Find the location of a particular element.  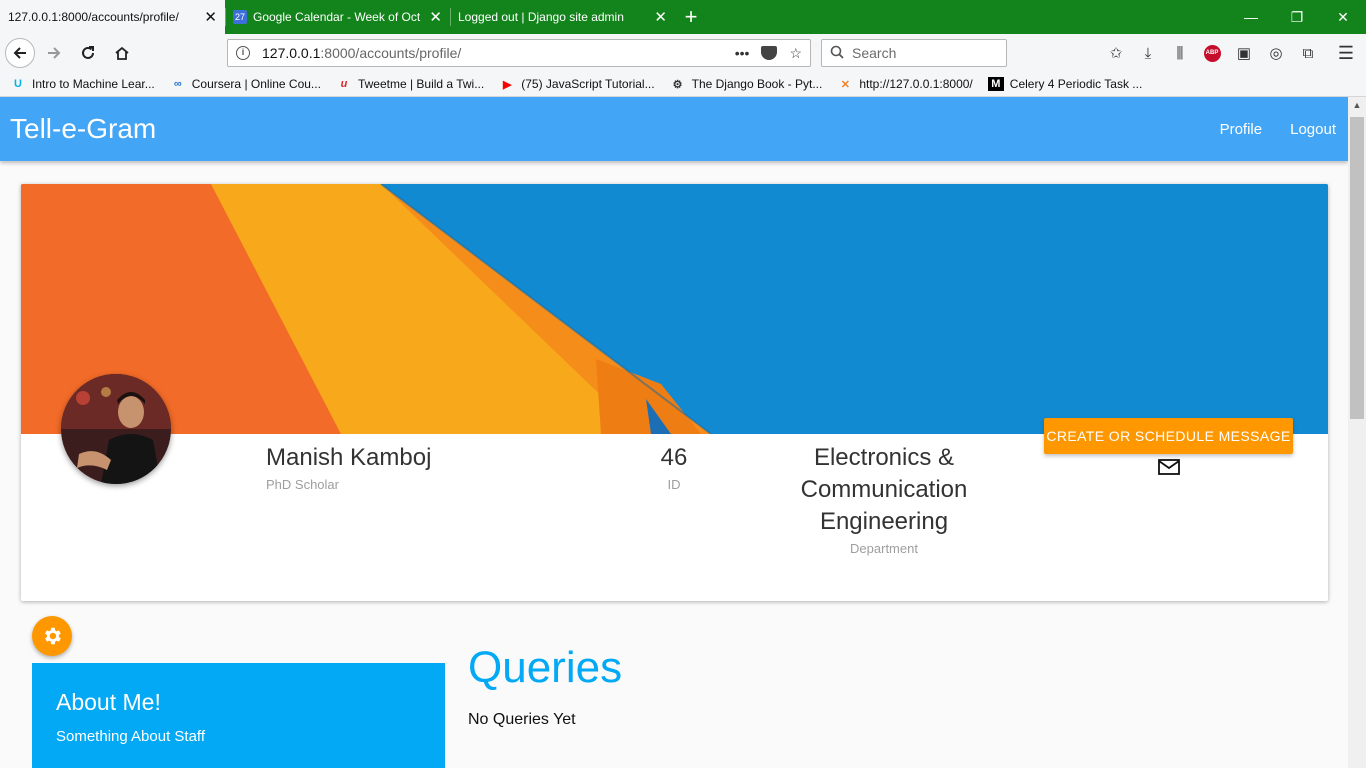

profile-department-value: Electronics & Communication Engineering is located at coordinates (884, 489).